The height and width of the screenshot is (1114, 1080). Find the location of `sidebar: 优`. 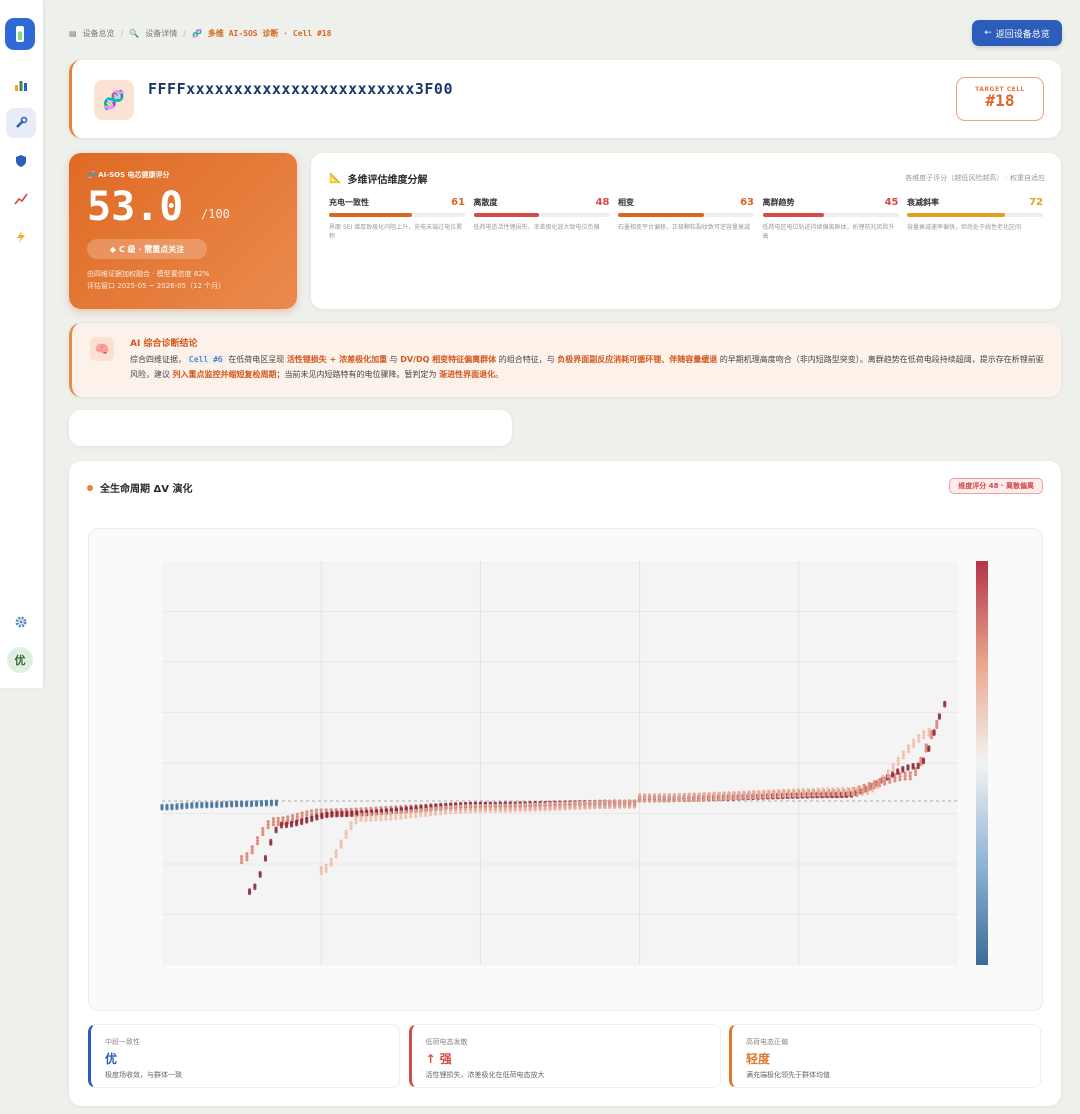

sidebar: 优 is located at coordinates (22, 344).